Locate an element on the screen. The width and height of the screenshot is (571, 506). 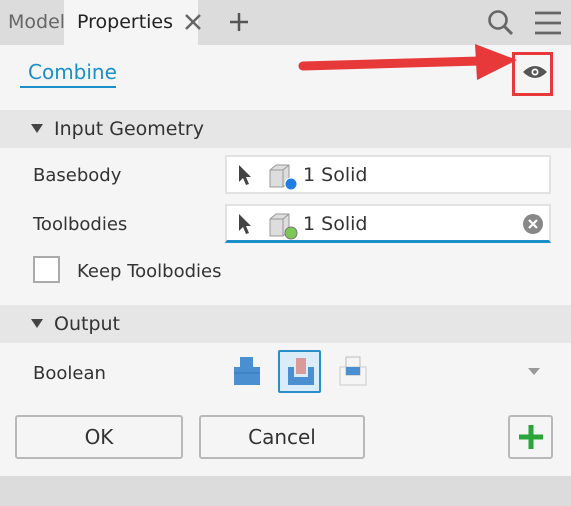
toolbodies-field: 1 Solid is located at coordinates (388, 223).